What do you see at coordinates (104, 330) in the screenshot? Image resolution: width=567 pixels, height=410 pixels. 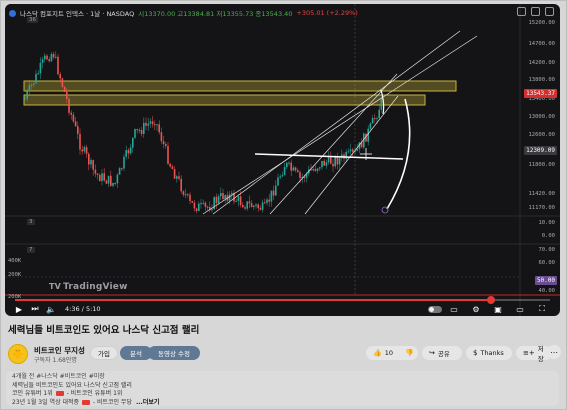 I see `video-title: 세력님들 비트코인도 있어요 나스닥 신고점 랠리` at bounding box center [104, 330].